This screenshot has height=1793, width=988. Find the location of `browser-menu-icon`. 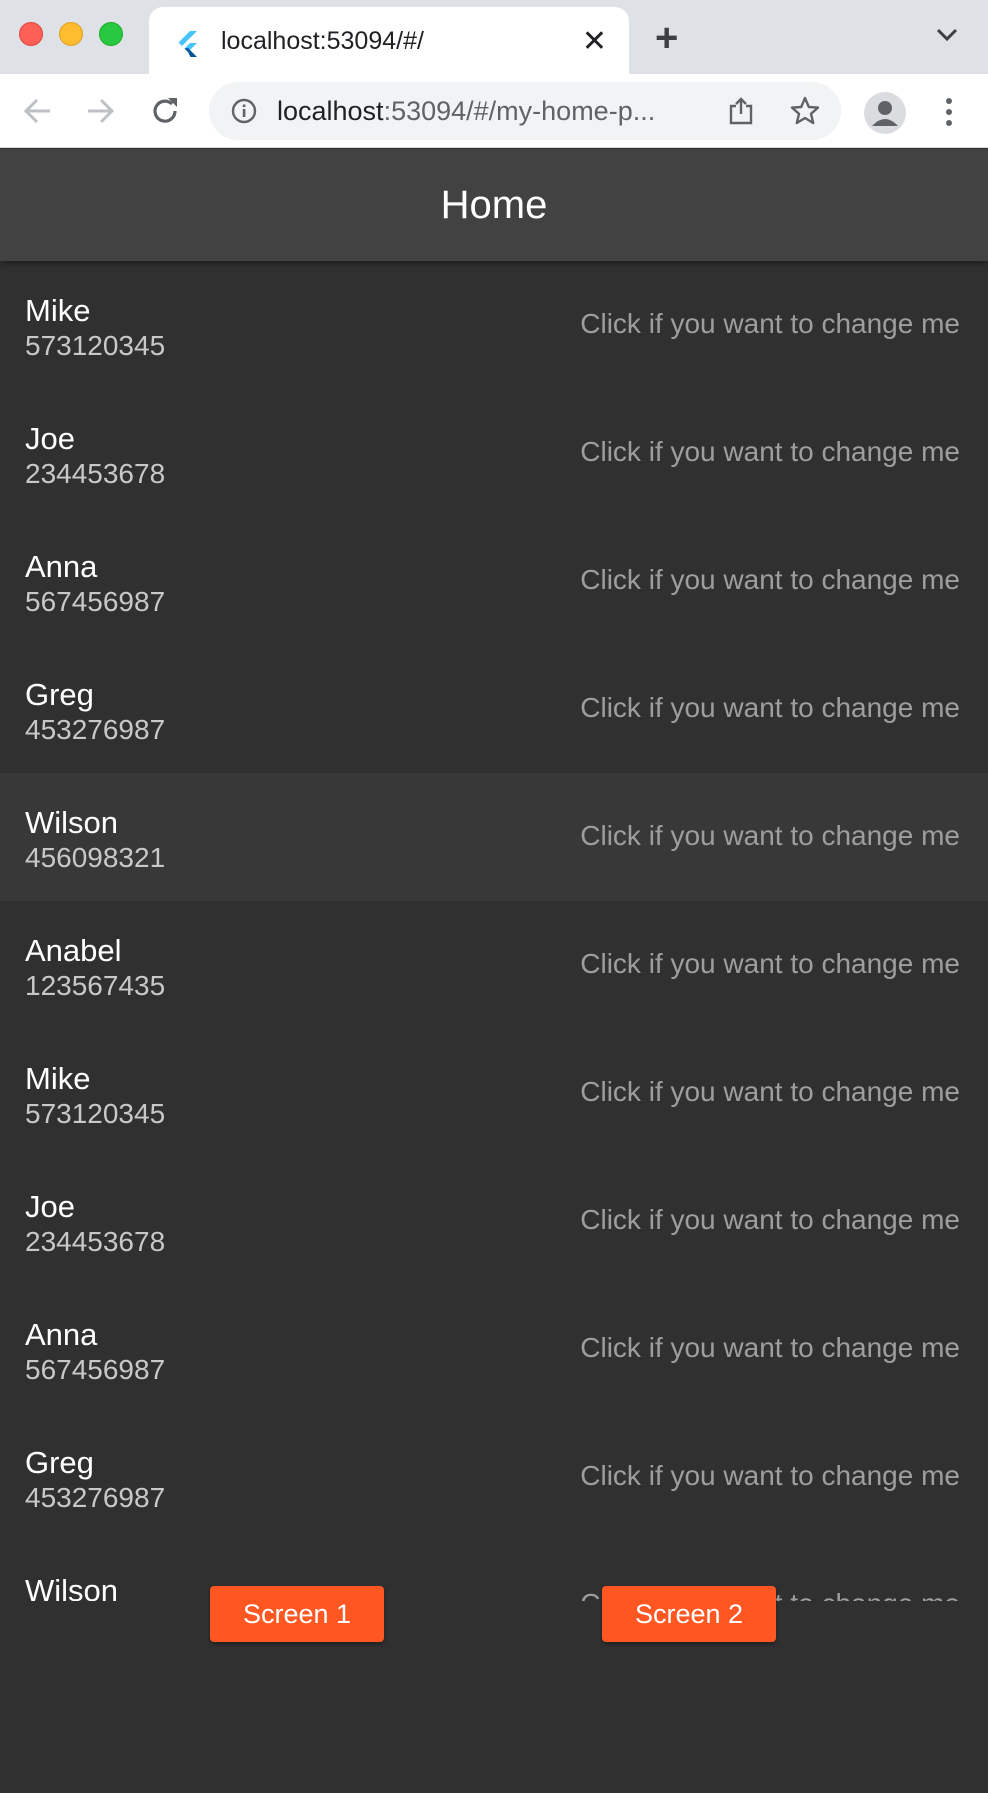

browser-menu-icon is located at coordinates (949, 112).